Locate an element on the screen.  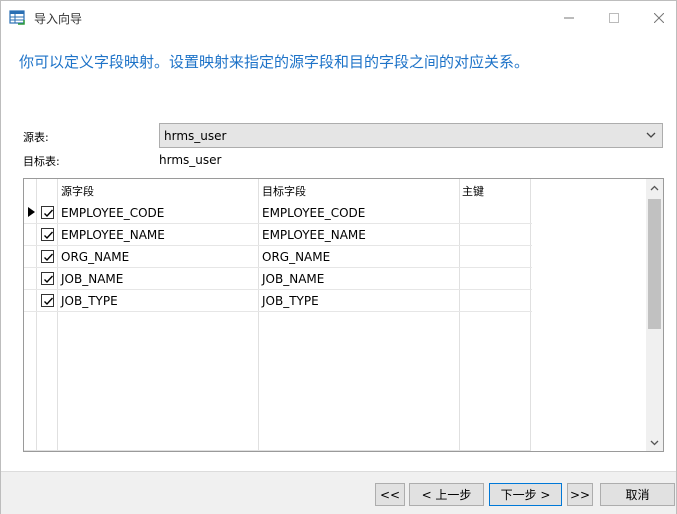
header-target-field: 目标字段 is located at coordinates (284, 191).